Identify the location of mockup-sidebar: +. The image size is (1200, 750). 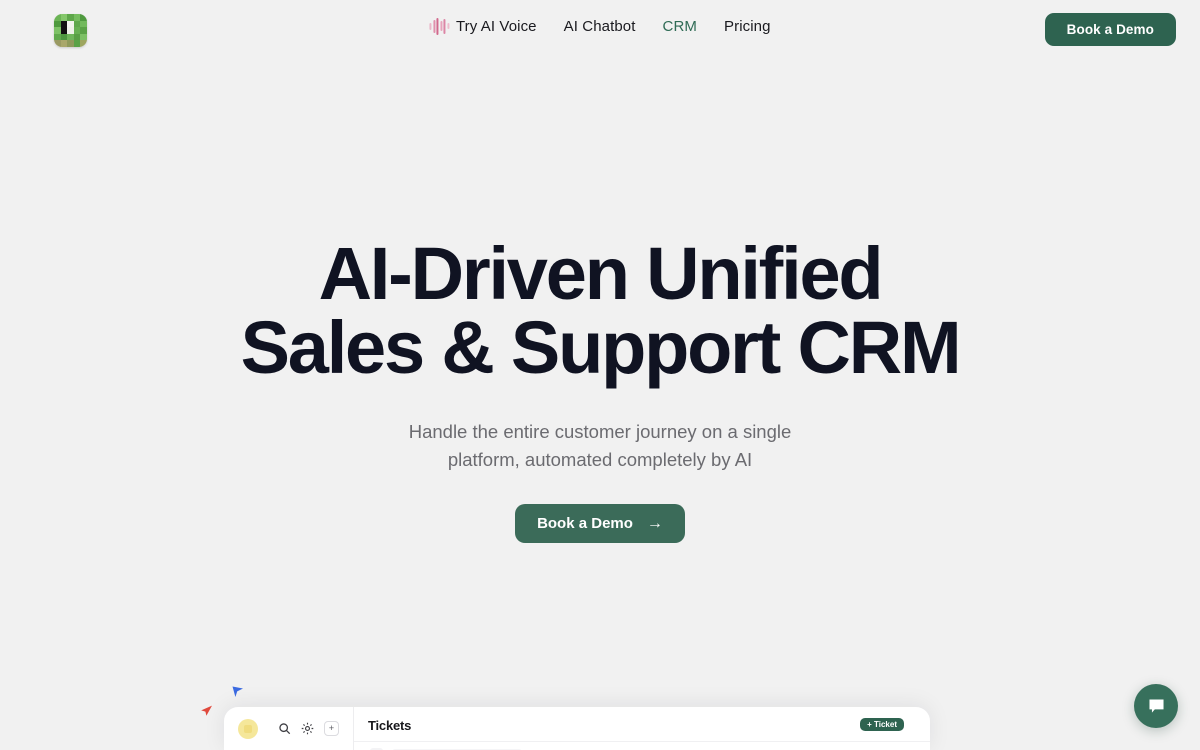
(289, 728).